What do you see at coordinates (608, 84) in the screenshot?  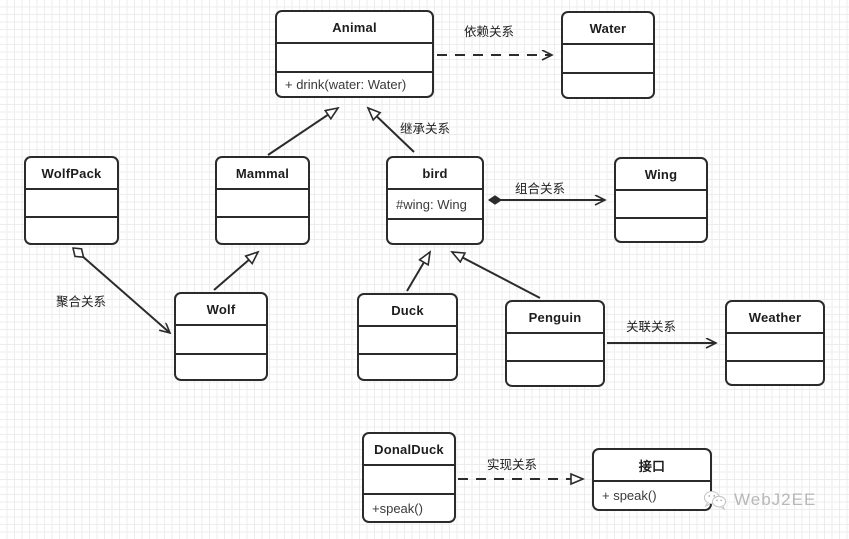 I see `class-operations-water` at bounding box center [608, 84].